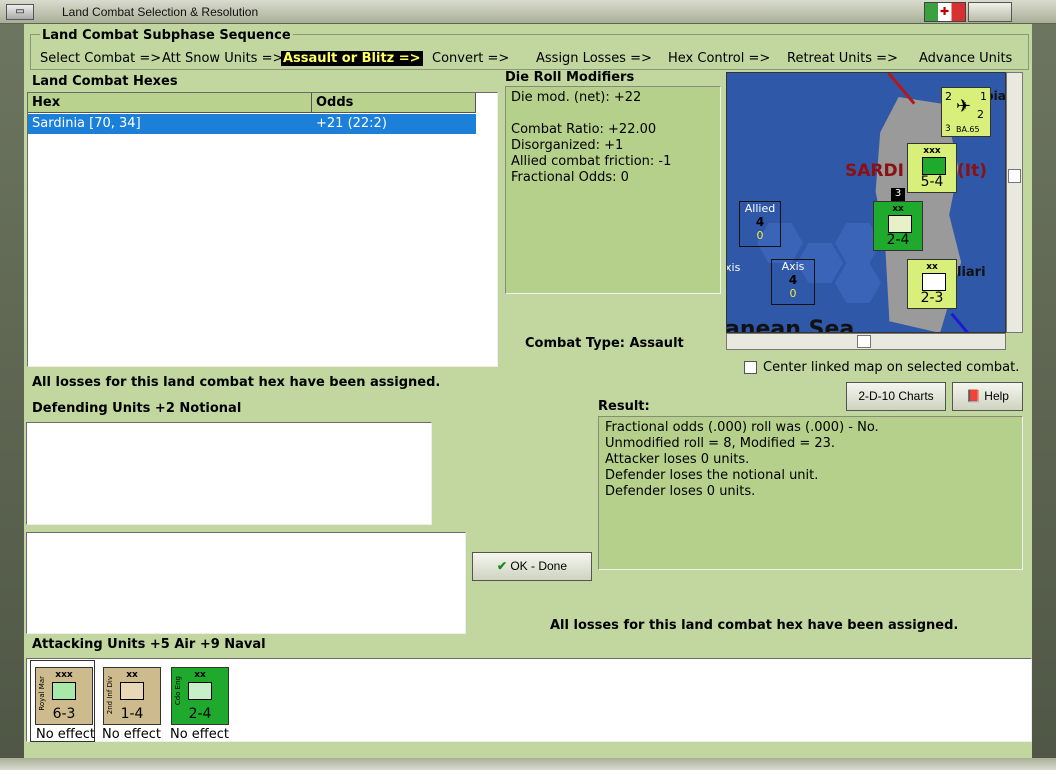  What do you see at coordinates (874, 171) in the screenshot?
I see `sardinia-label: SARDI` at bounding box center [874, 171].